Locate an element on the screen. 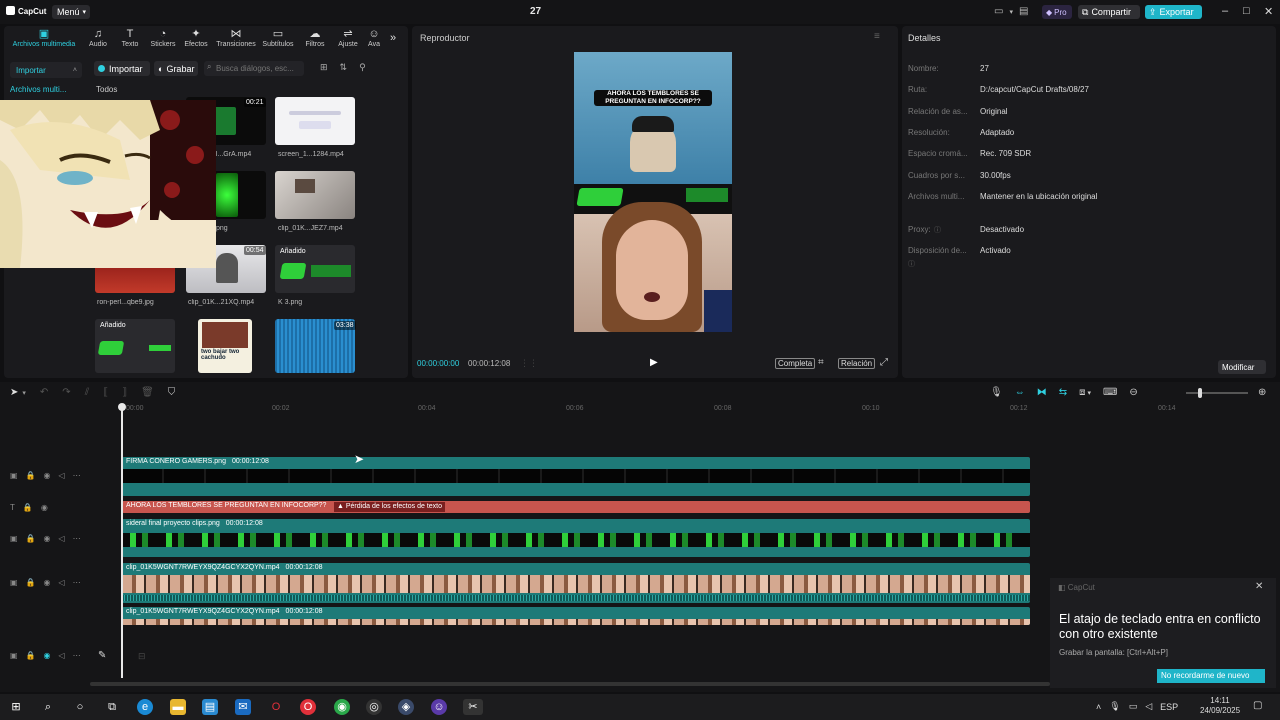 The image size is (1280, 720). record-button: ◐ Grabar is located at coordinates (176, 68).